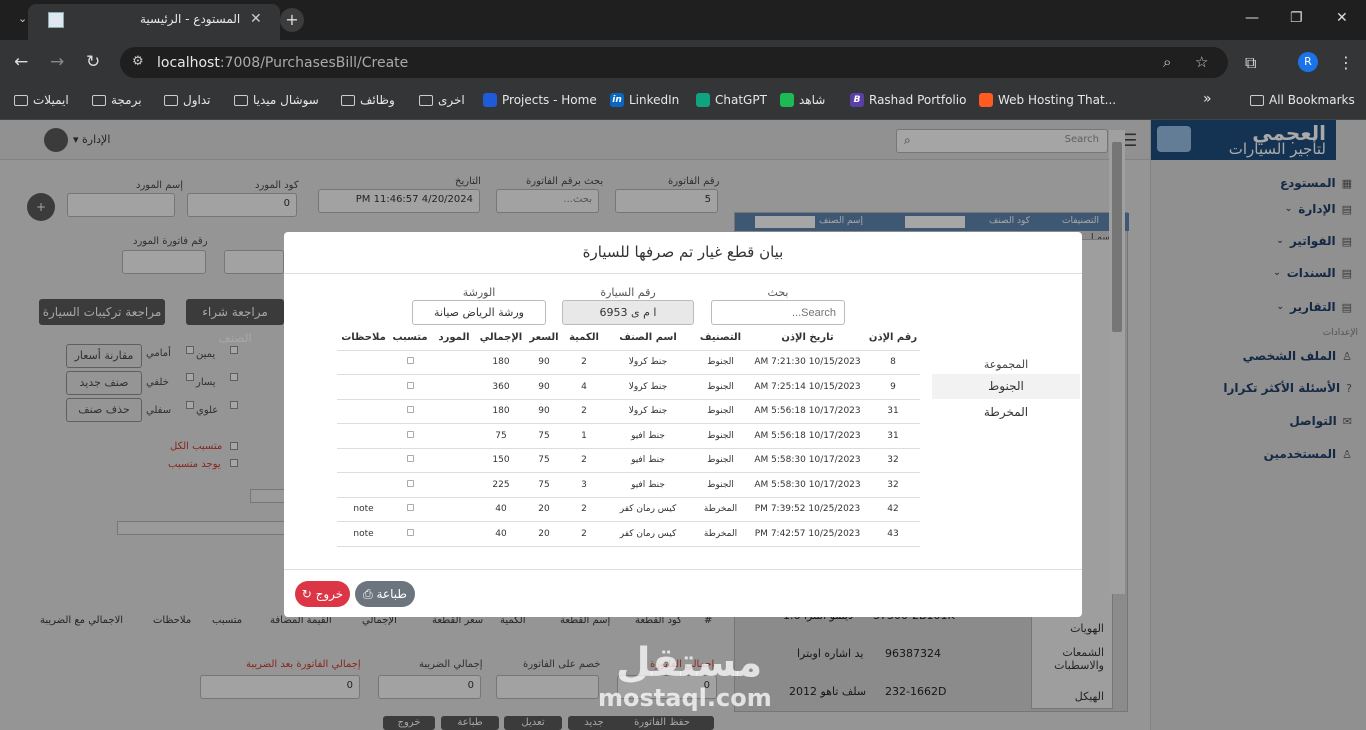  Describe the element at coordinates (778, 312) in the screenshot. I see `modal-search-input` at that location.